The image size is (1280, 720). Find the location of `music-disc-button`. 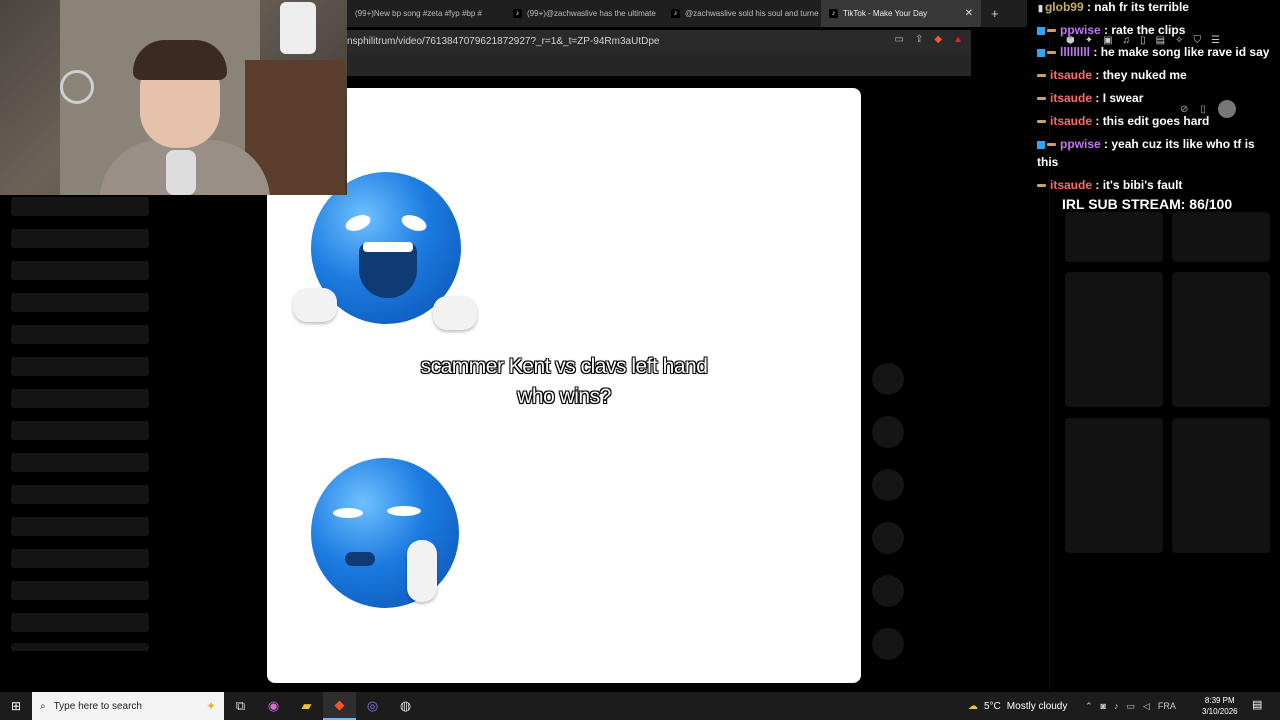

music-disc-button is located at coordinates (888, 644).